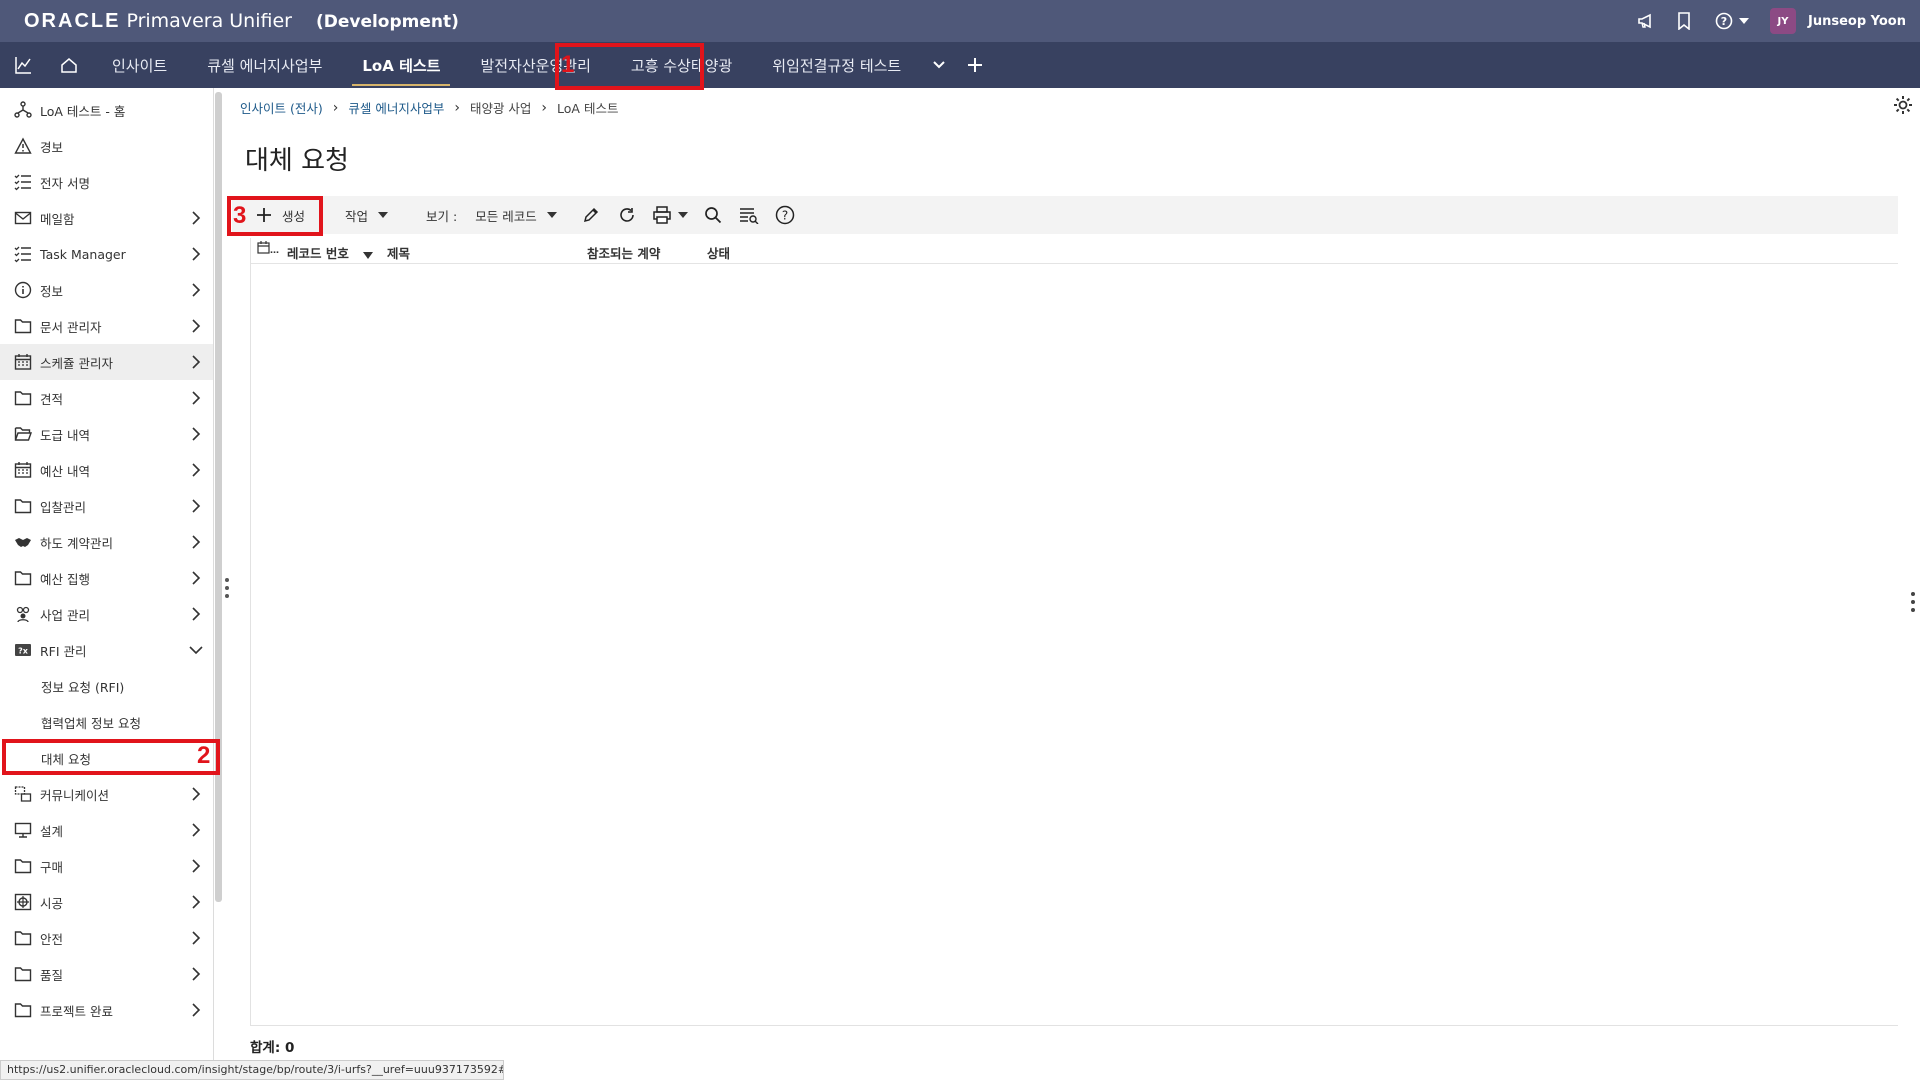 The height and width of the screenshot is (1080, 1920). What do you see at coordinates (83, 687) in the screenshot?
I see `sidebar-item-label: 정보 요청 (RFI)` at bounding box center [83, 687].